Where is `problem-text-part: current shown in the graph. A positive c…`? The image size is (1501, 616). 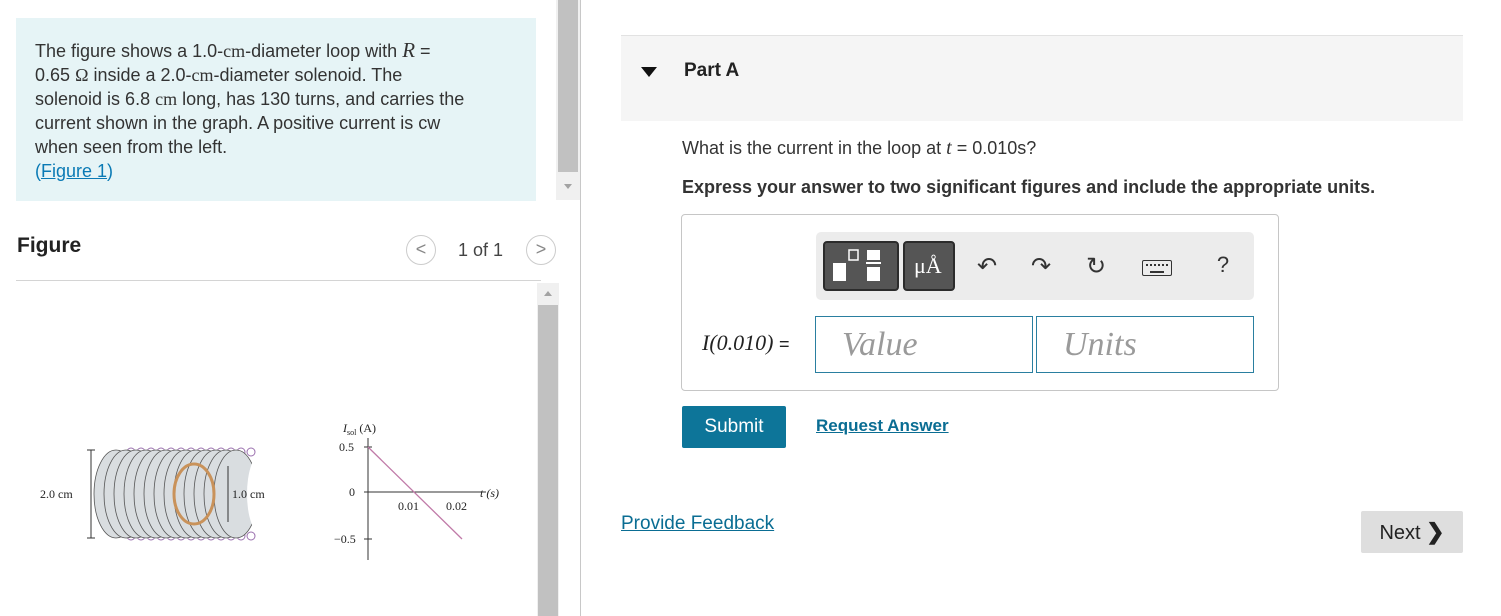
problem-text-part: current shown in the graph. A positive c… is located at coordinates (238, 123).